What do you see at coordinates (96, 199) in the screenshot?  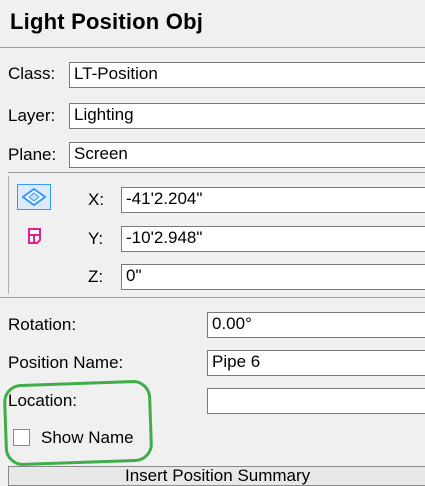 I see `x-label: X:` at bounding box center [96, 199].